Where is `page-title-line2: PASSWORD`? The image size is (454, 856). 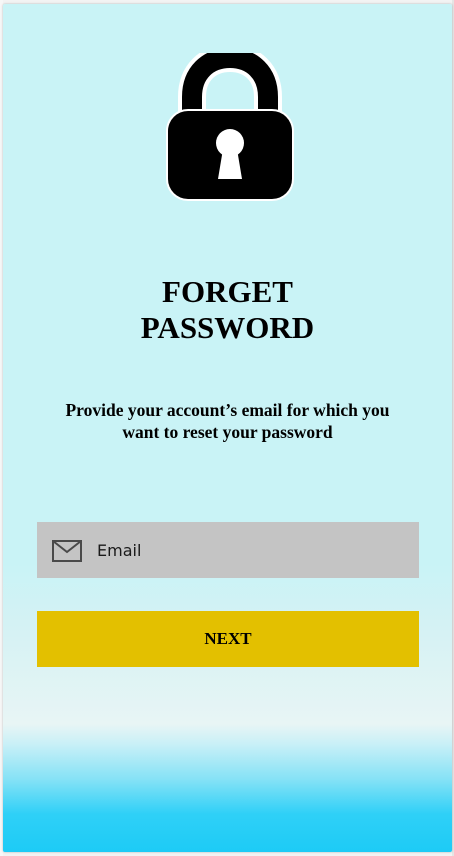
page-title-line2: PASSWORD is located at coordinates (227, 327).